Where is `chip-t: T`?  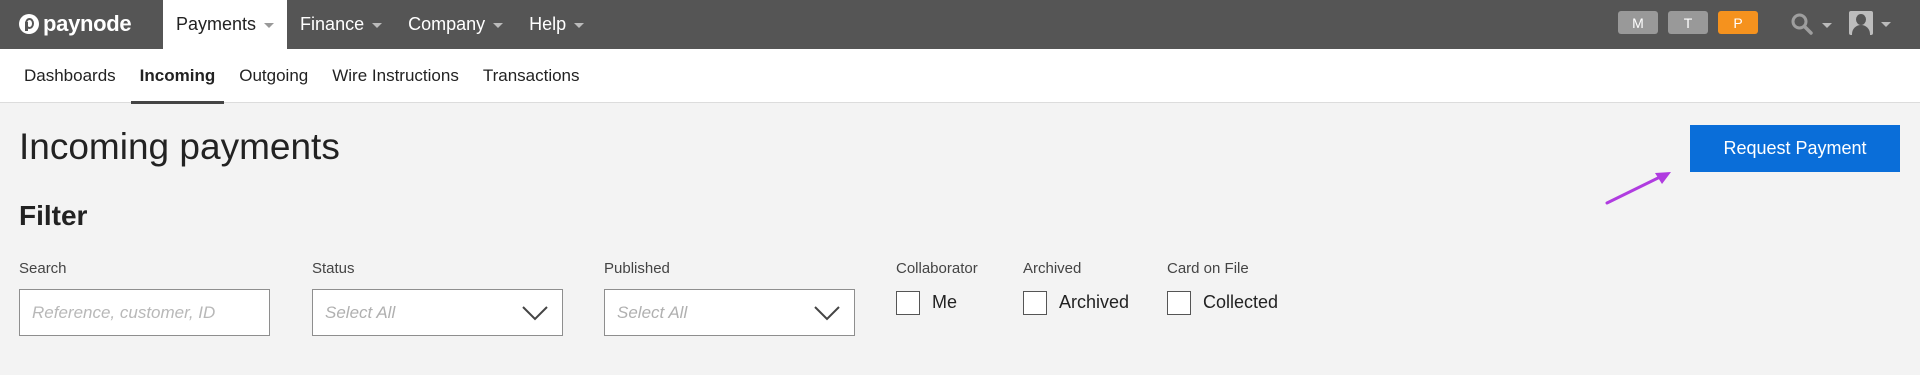 chip-t: T is located at coordinates (1688, 22).